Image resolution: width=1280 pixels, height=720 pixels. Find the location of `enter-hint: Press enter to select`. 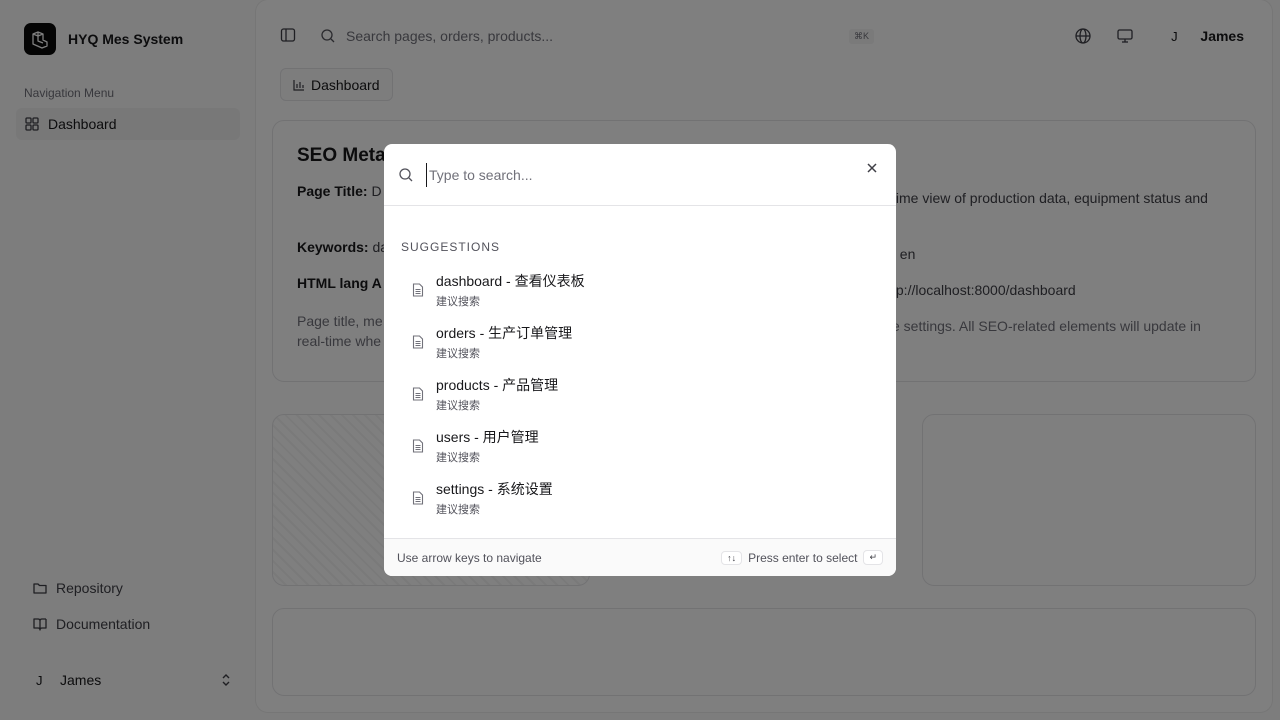

enter-hint: Press enter to select is located at coordinates (803, 557).